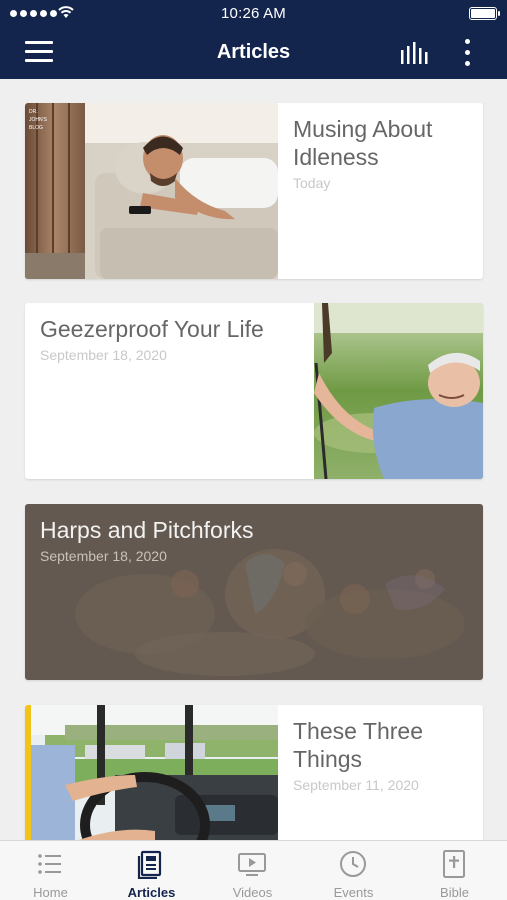 Image resolution: width=507 pixels, height=900 pixels. I want to click on nav-bar: Articles, so click(253, 53).